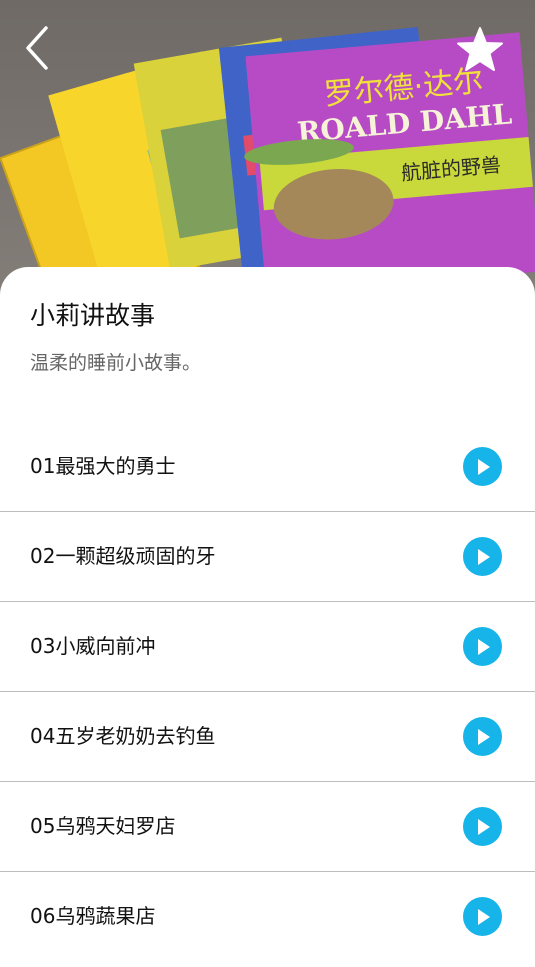  What do you see at coordinates (103, 826) in the screenshot?
I see `episode-title: 05乌鸦天妇罗店` at bounding box center [103, 826].